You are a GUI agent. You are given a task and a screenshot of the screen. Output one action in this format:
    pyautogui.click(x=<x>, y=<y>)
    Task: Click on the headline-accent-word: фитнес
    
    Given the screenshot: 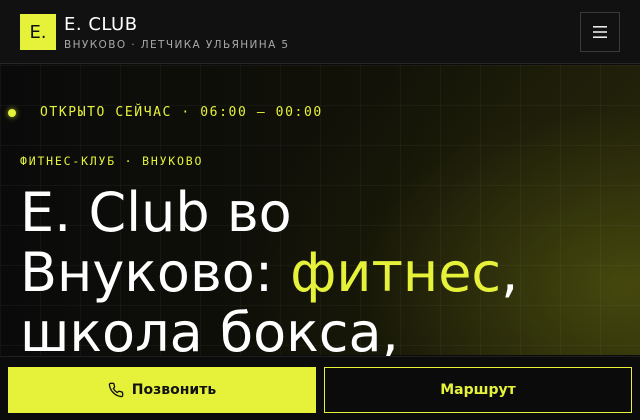 What is the action you would take?
    pyautogui.click(x=396, y=272)
    